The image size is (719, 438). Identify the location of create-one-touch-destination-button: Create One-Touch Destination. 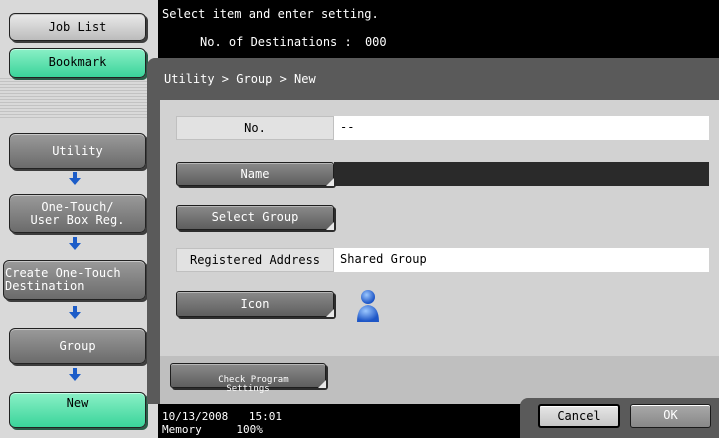
(74, 280).